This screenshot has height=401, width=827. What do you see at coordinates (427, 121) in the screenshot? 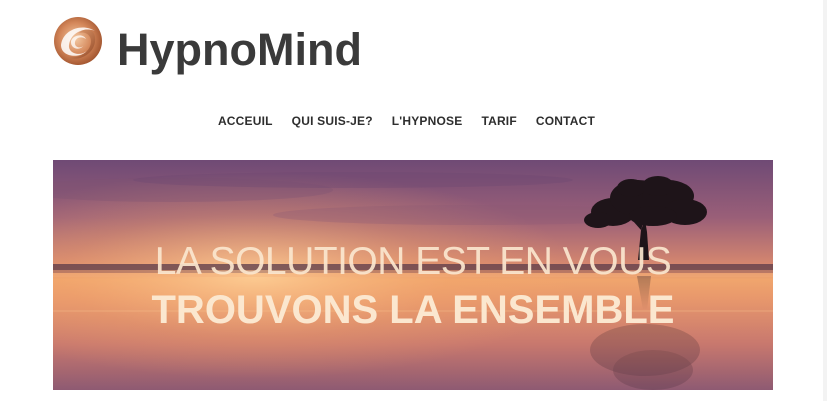
I see `nav-item-hypnose: L'HYPNOSE` at bounding box center [427, 121].